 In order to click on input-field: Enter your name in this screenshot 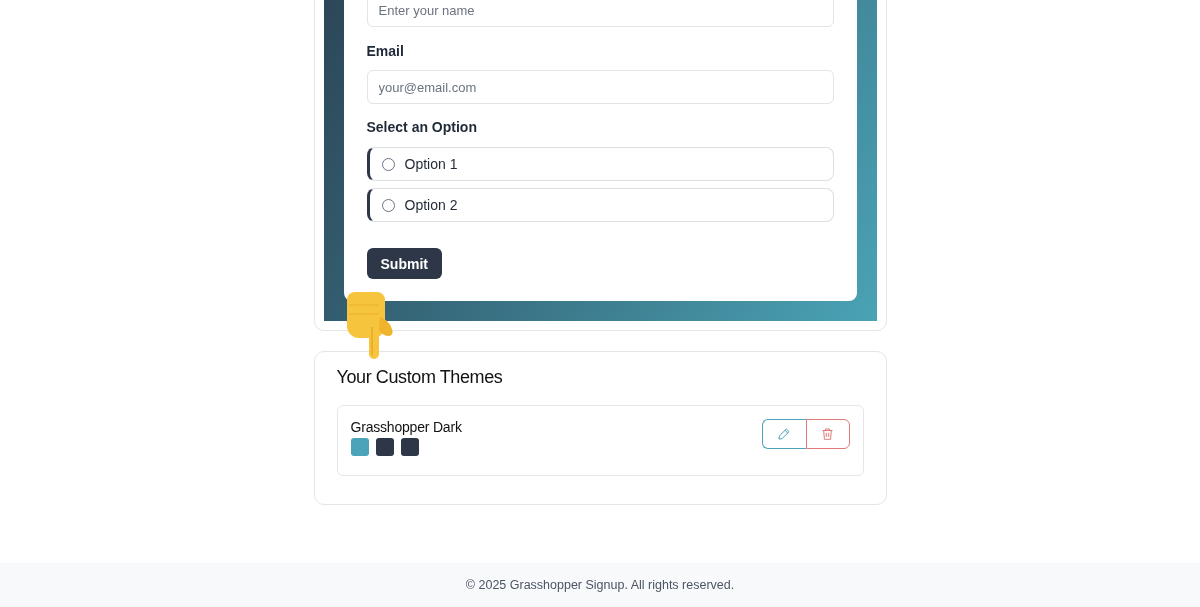, I will do `click(600, 13)`.